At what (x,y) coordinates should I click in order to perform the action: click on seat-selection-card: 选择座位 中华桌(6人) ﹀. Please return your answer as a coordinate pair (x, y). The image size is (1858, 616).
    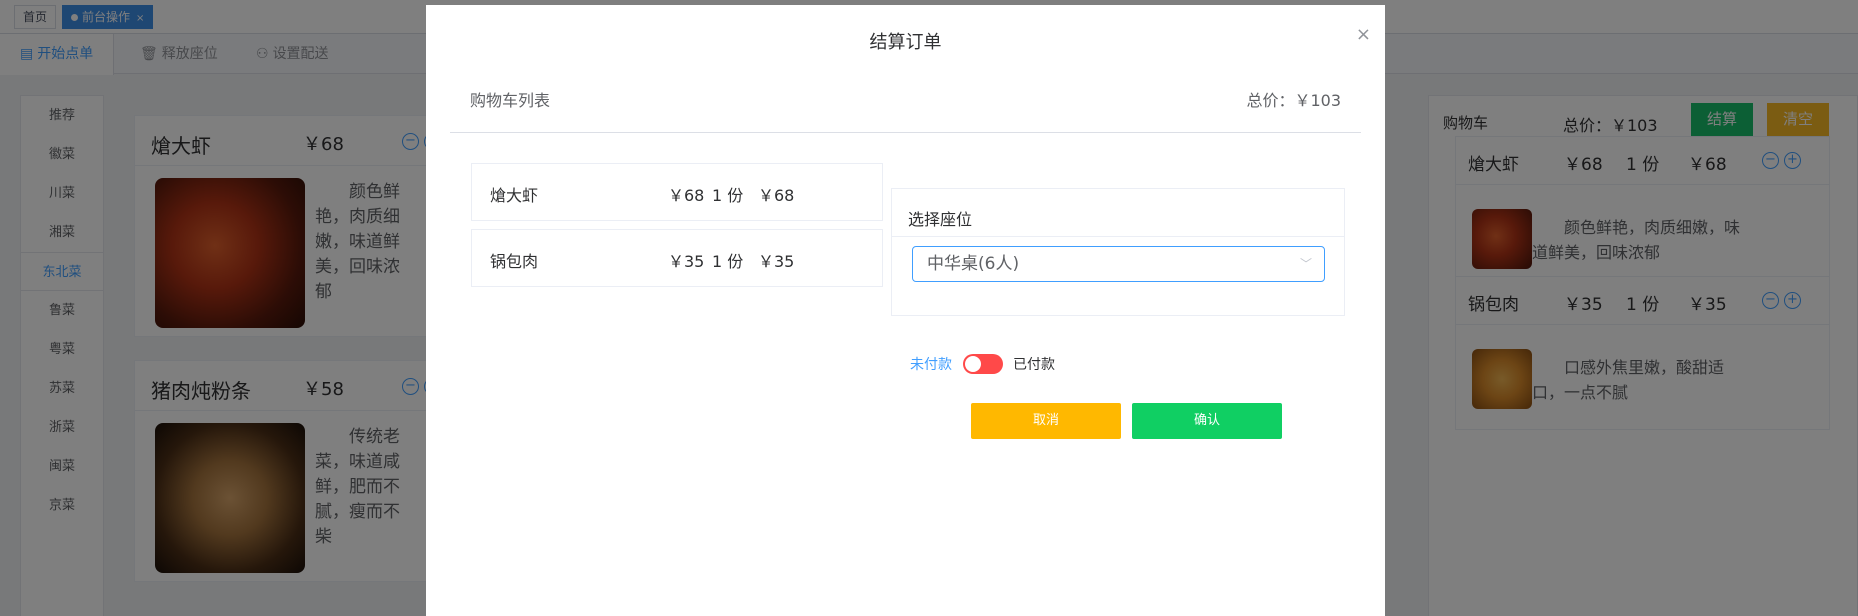
    Looking at the image, I should click on (1118, 252).